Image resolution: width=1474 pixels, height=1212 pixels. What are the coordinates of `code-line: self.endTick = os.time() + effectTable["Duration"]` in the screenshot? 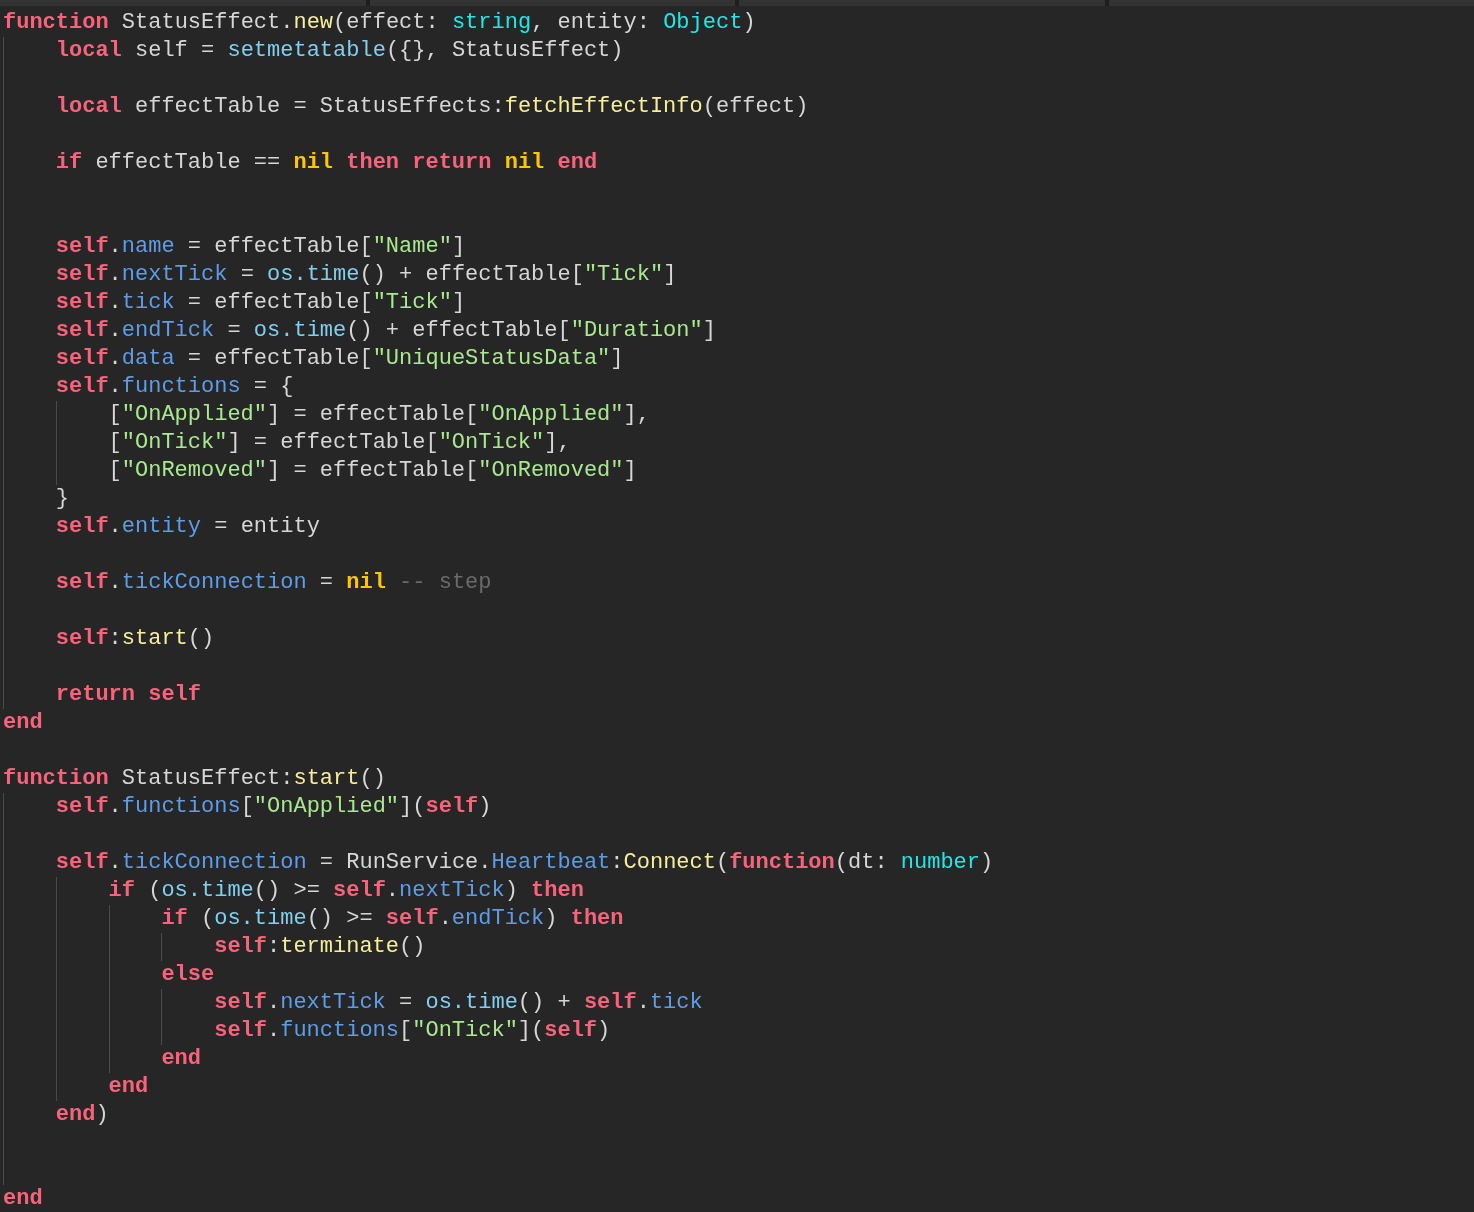 It's located at (385, 331).